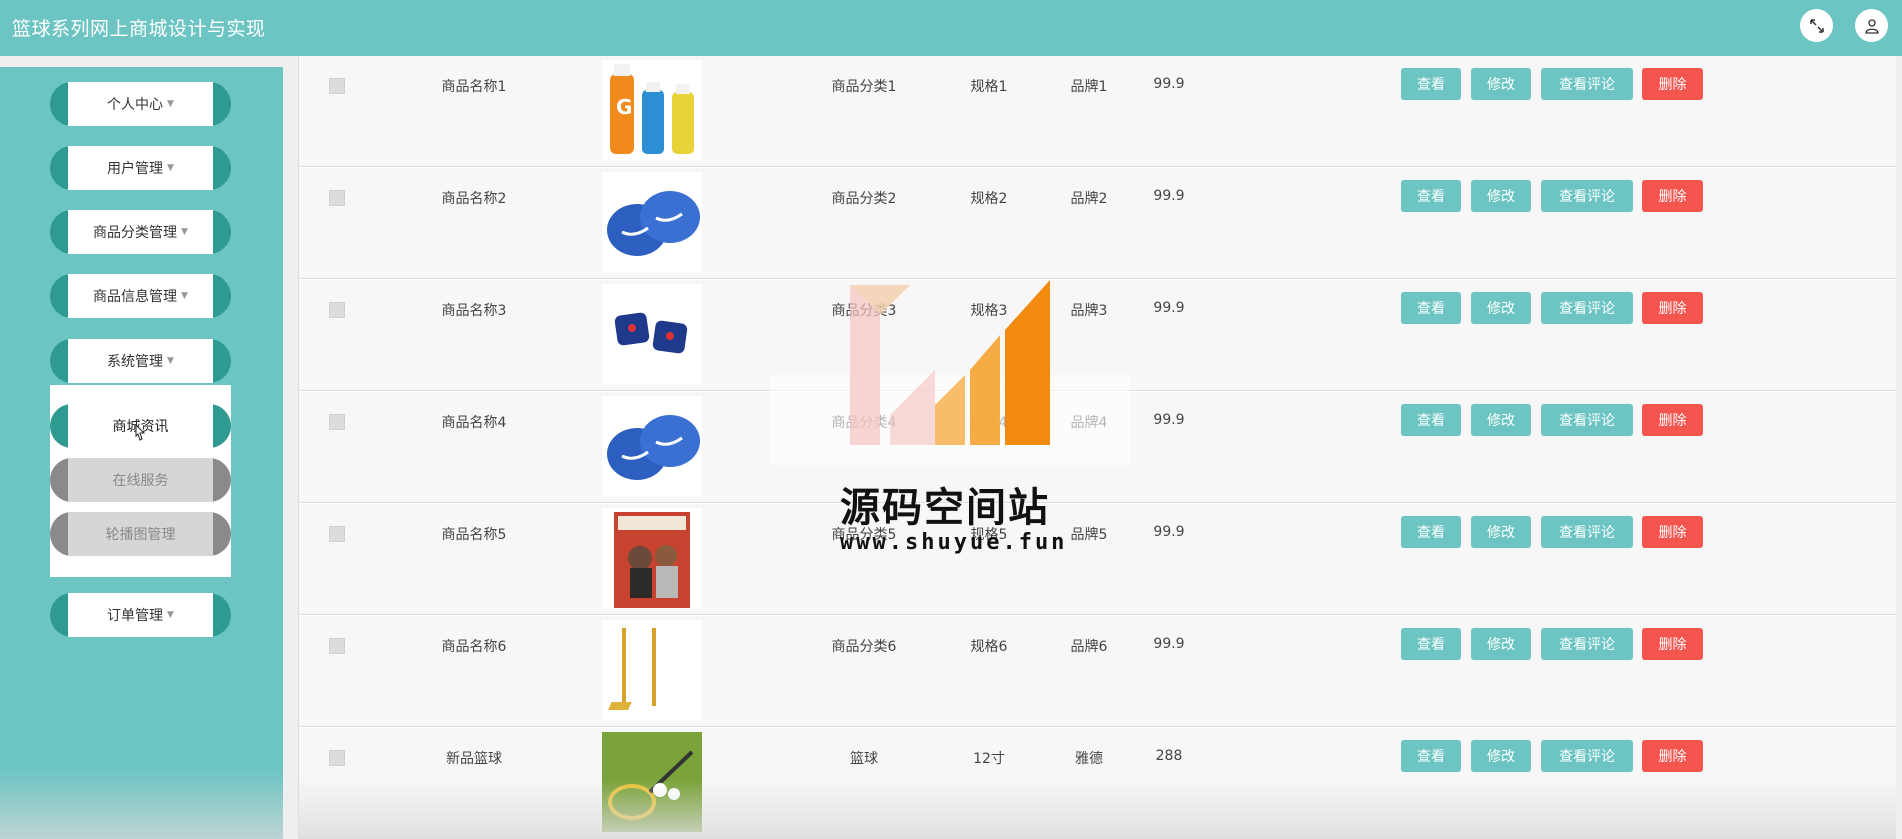  What do you see at coordinates (1097, 447) in the screenshot?
I see `table-row: 商品名称4 商品分类4 规格4 品牌4 99.9 查看 修改 查看评论 删除` at bounding box center [1097, 447].